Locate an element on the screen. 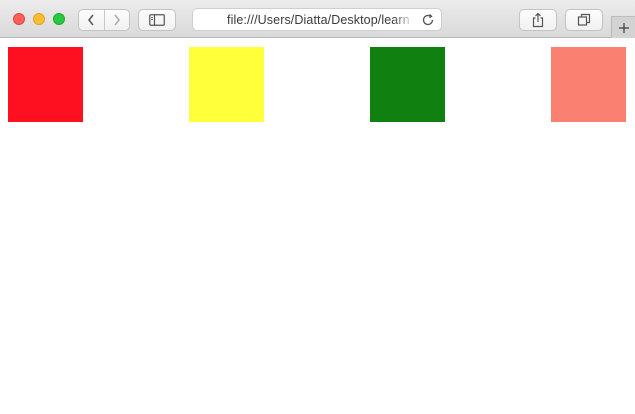 This screenshot has height=414, width=635. share-button is located at coordinates (538, 20).